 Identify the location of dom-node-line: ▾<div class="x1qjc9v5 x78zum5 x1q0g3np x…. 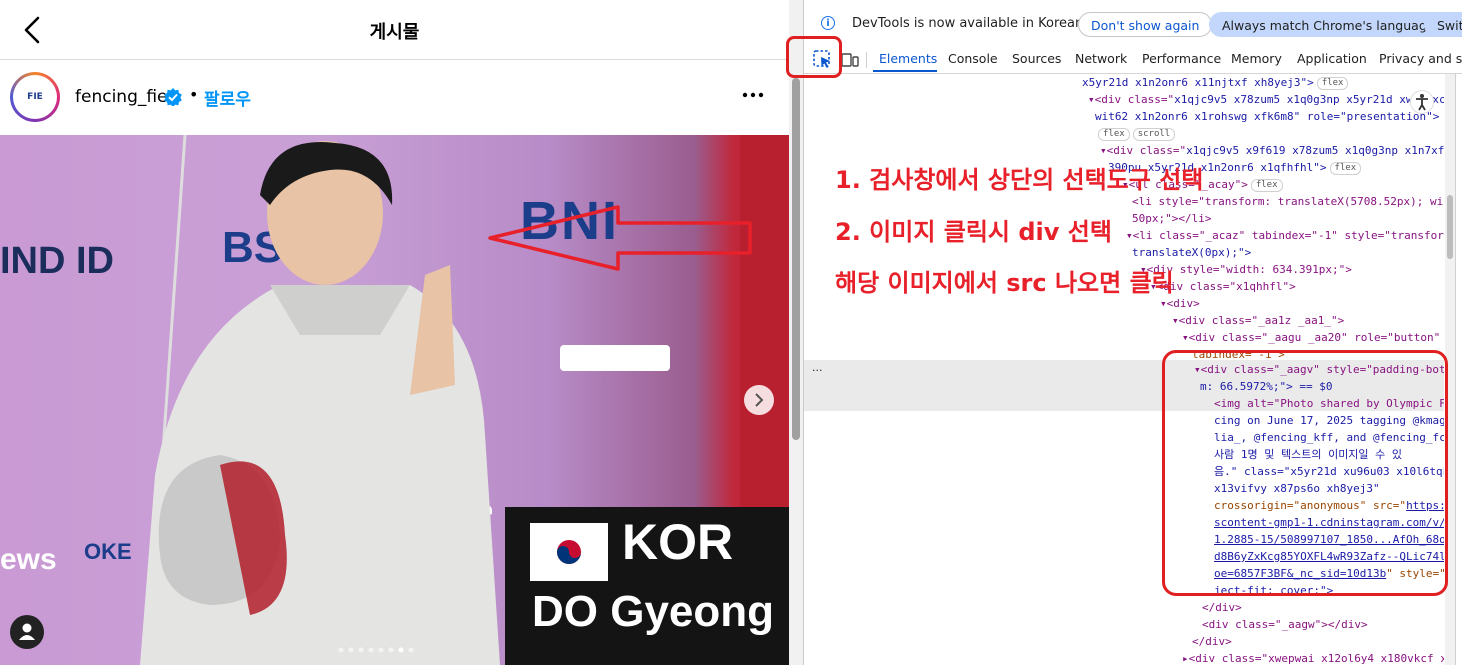
(1266, 99).